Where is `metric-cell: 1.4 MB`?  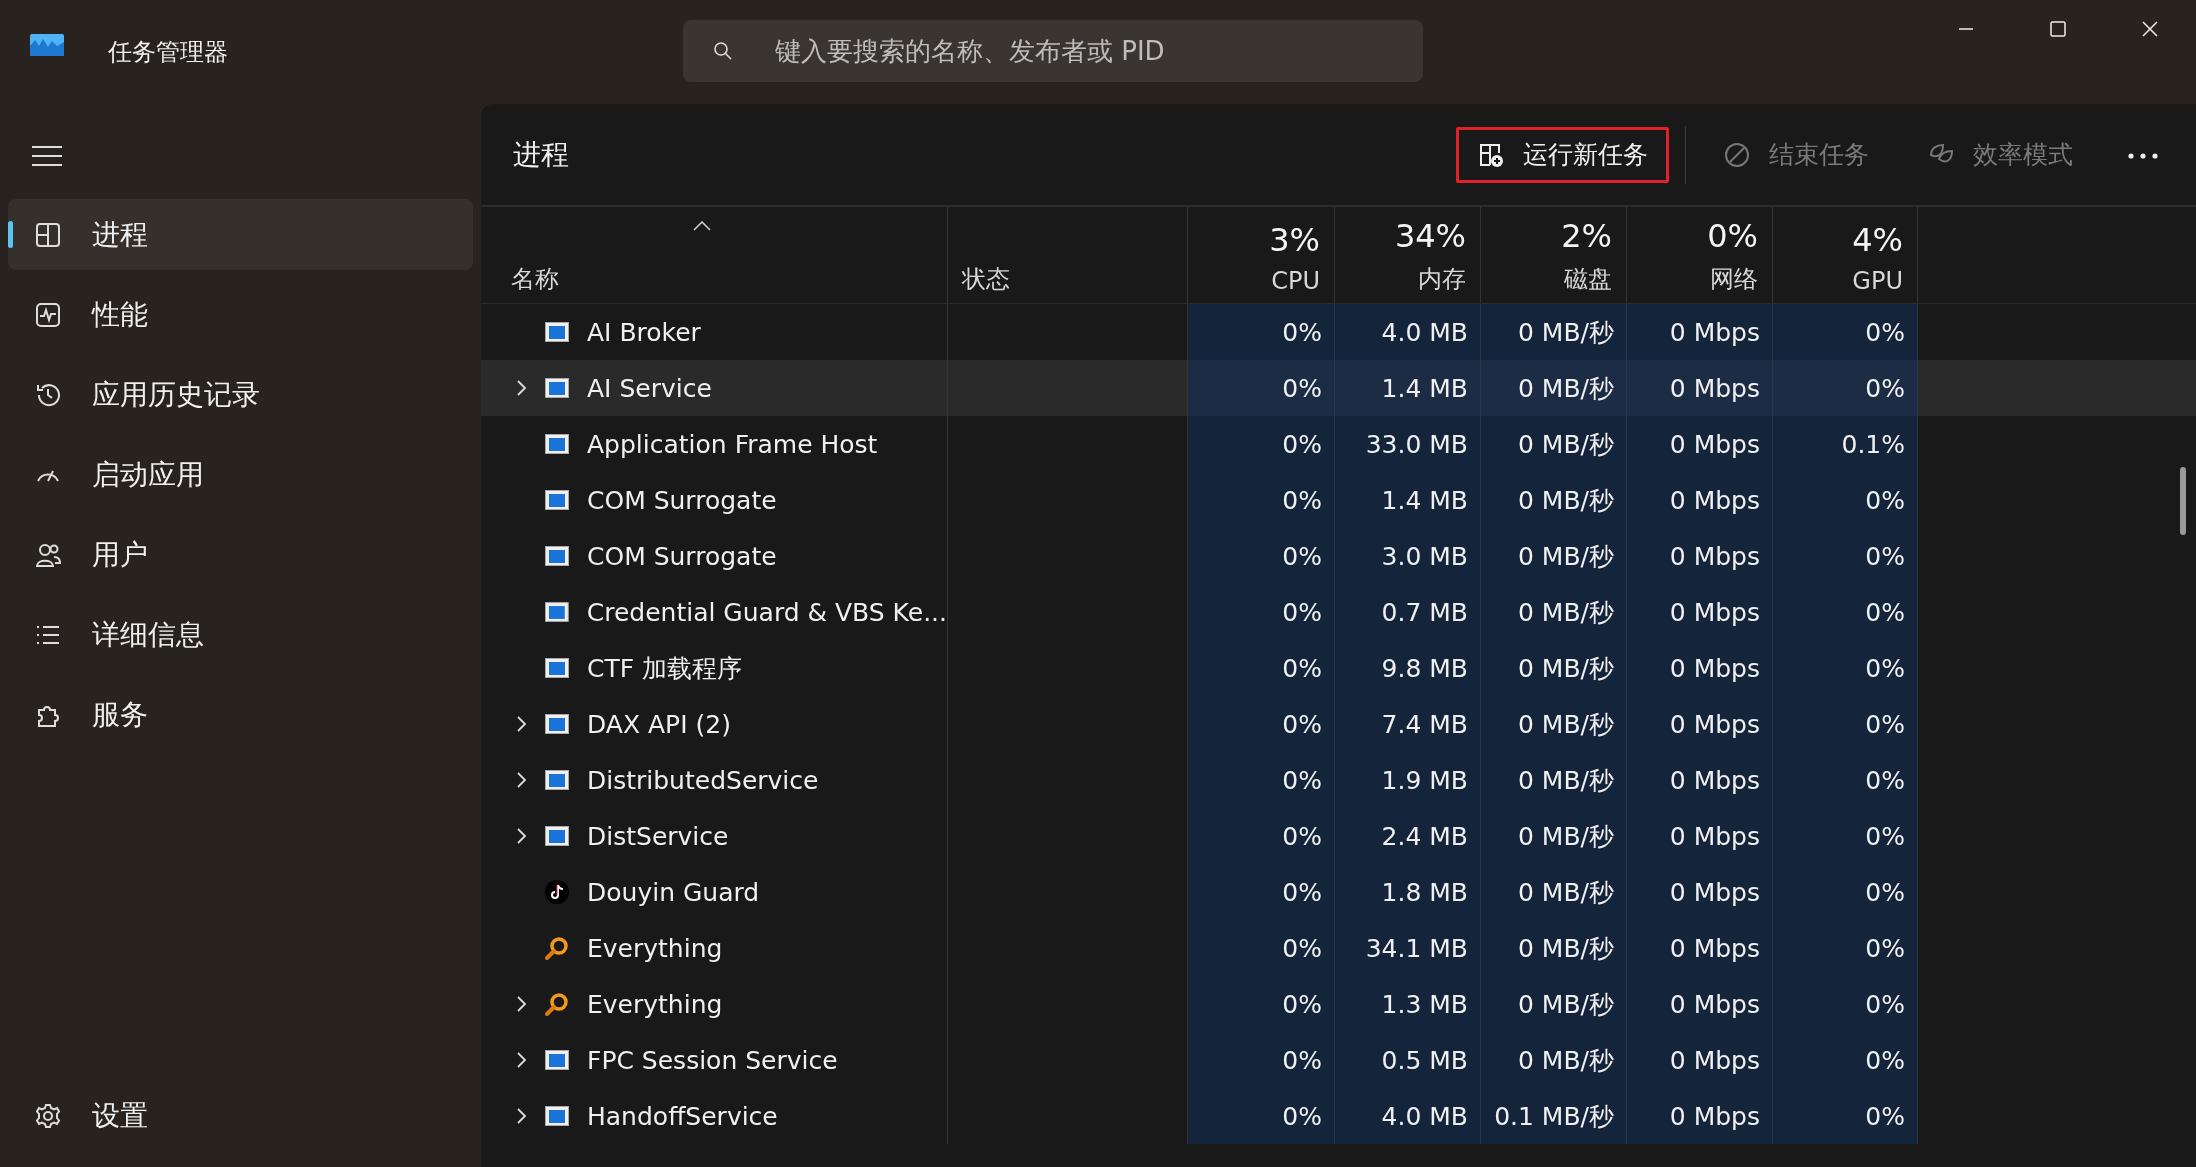
metric-cell: 1.4 MB is located at coordinates (1408, 388).